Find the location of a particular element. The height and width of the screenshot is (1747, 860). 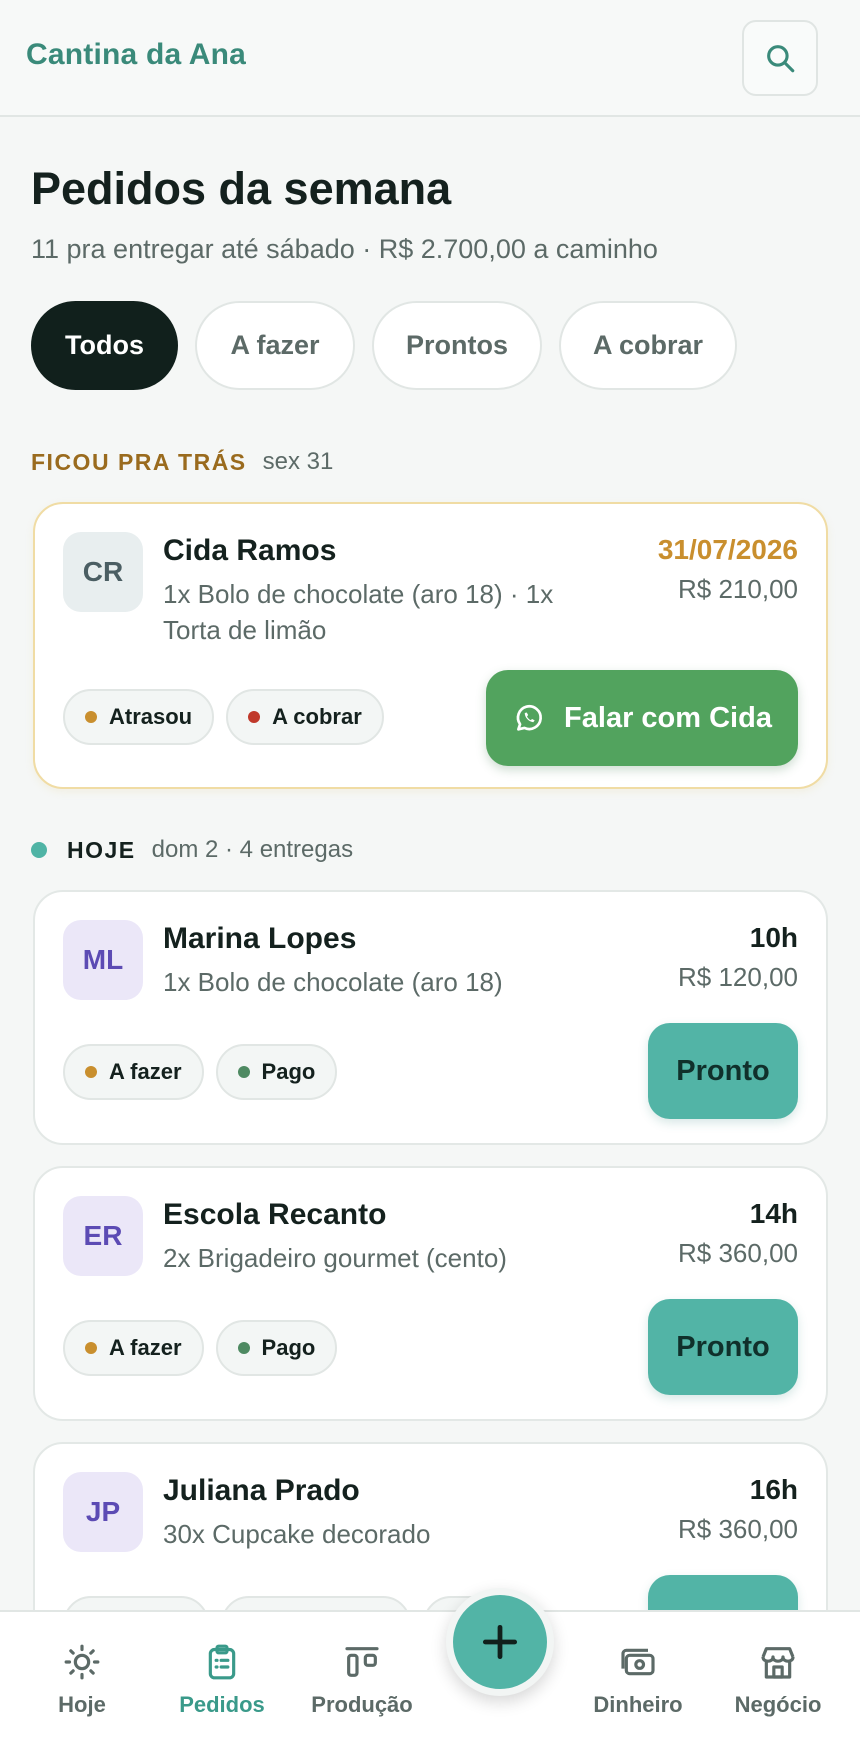

plus-icon is located at coordinates (500, 1642).